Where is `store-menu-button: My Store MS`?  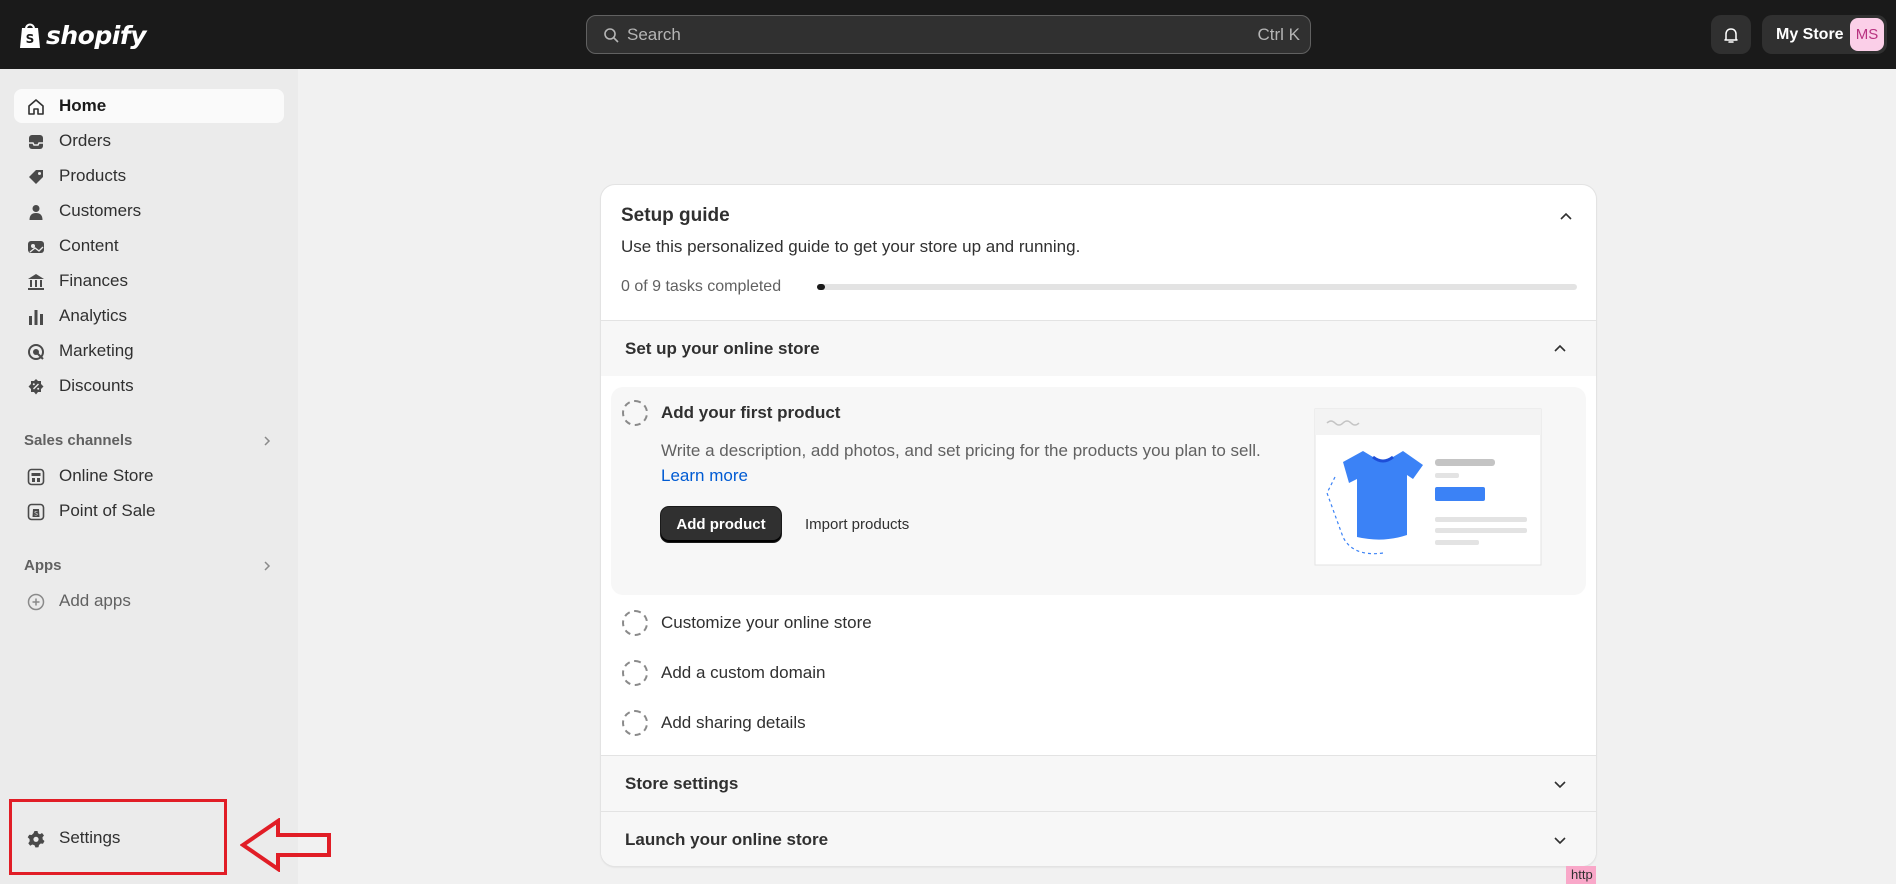 store-menu-button: My Store MS is located at coordinates (1824, 34).